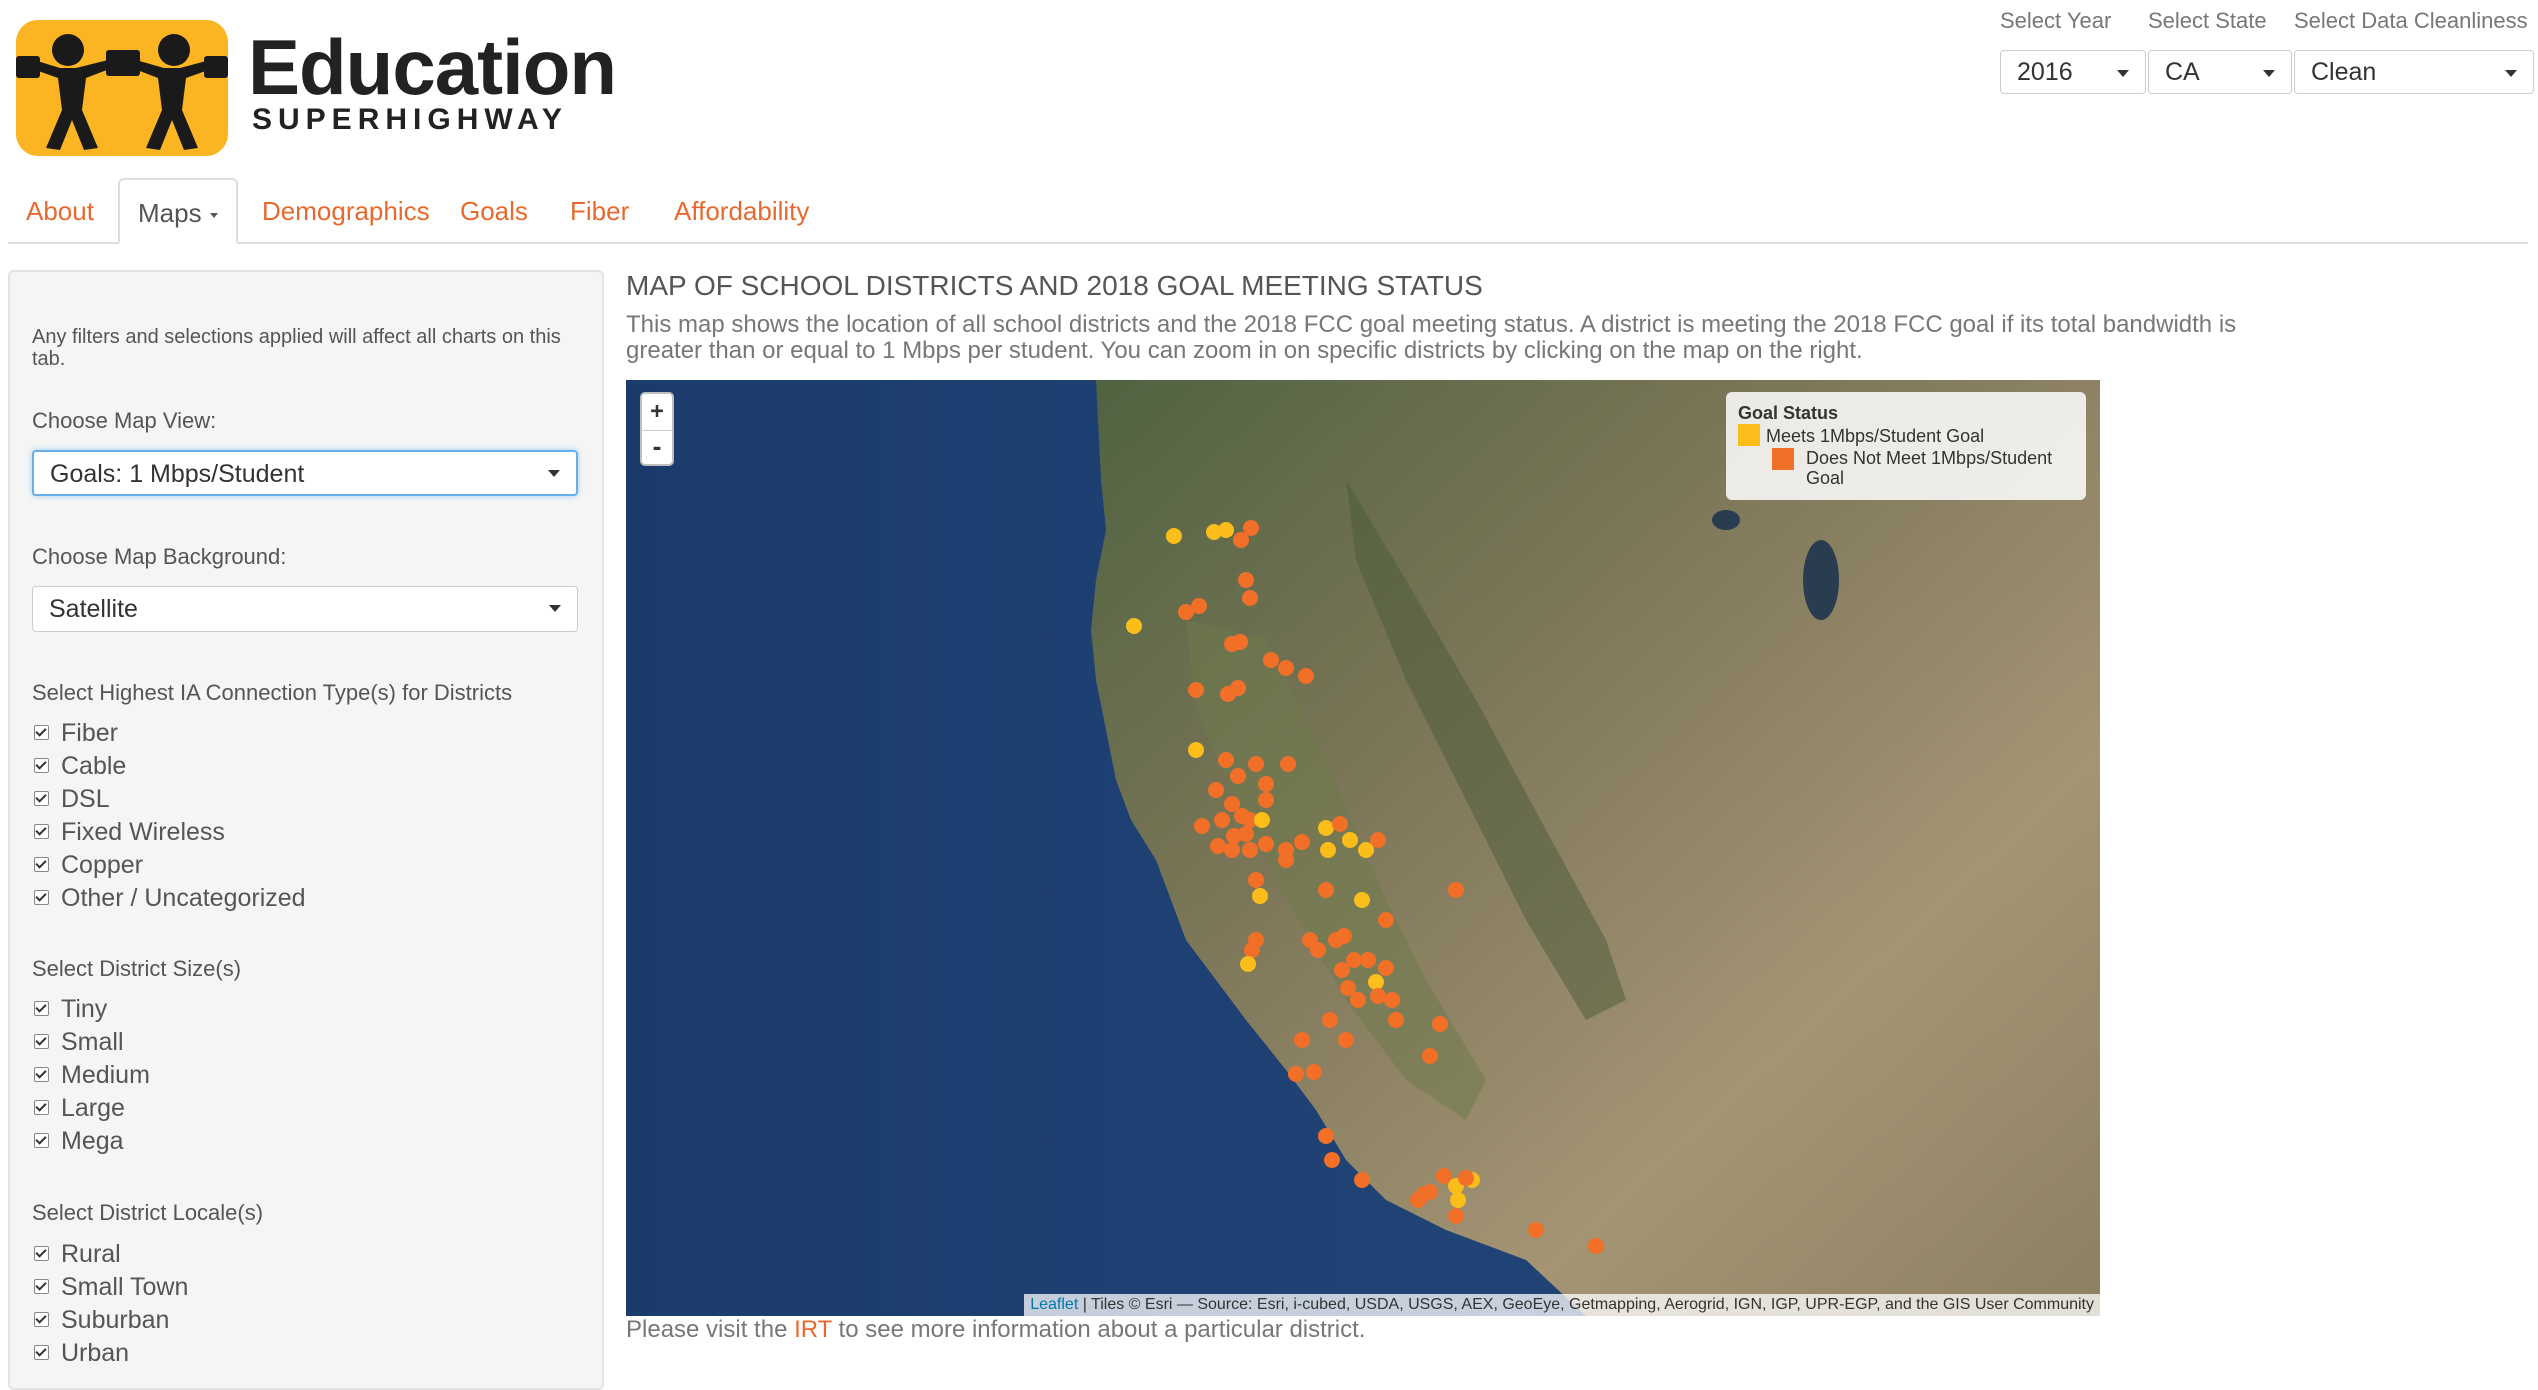  I want to click on cleanliness-select: Clean, so click(2414, 72).